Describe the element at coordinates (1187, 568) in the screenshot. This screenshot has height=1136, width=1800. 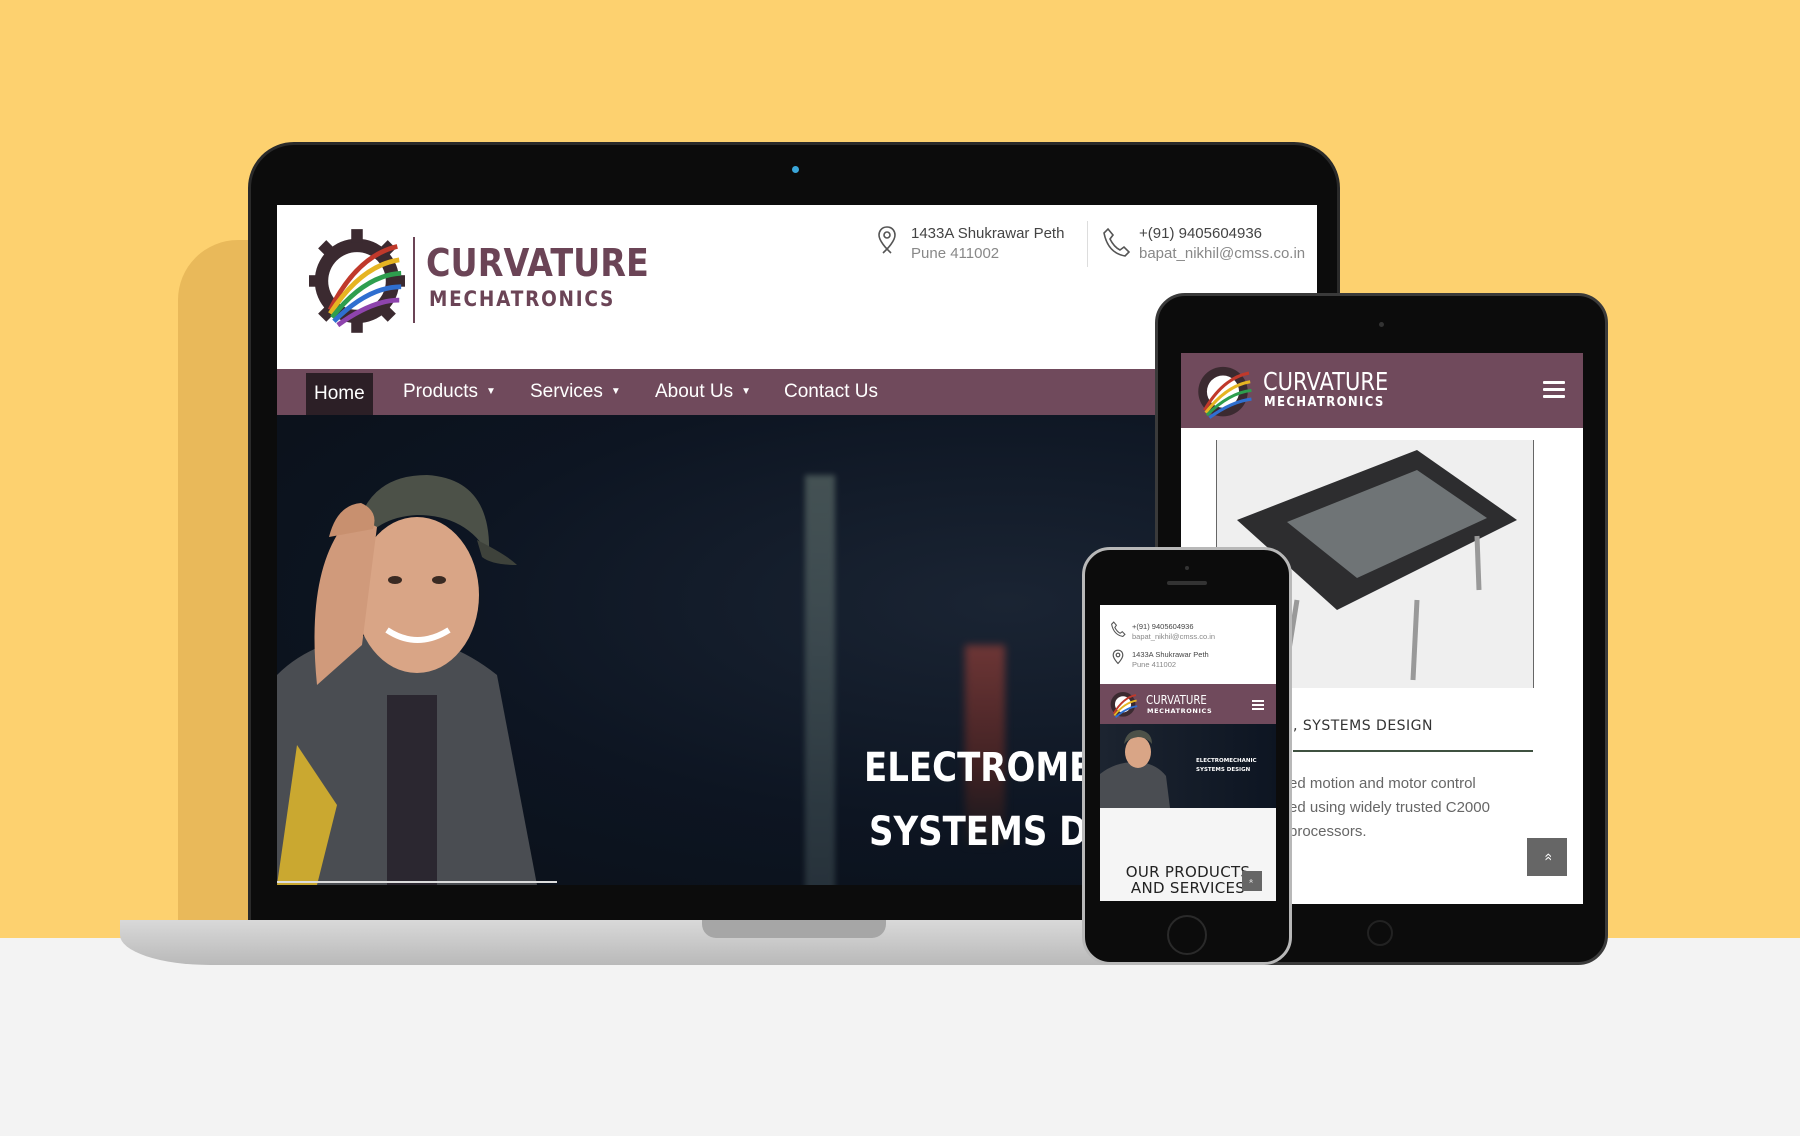
I see `phone-camera` at that location.